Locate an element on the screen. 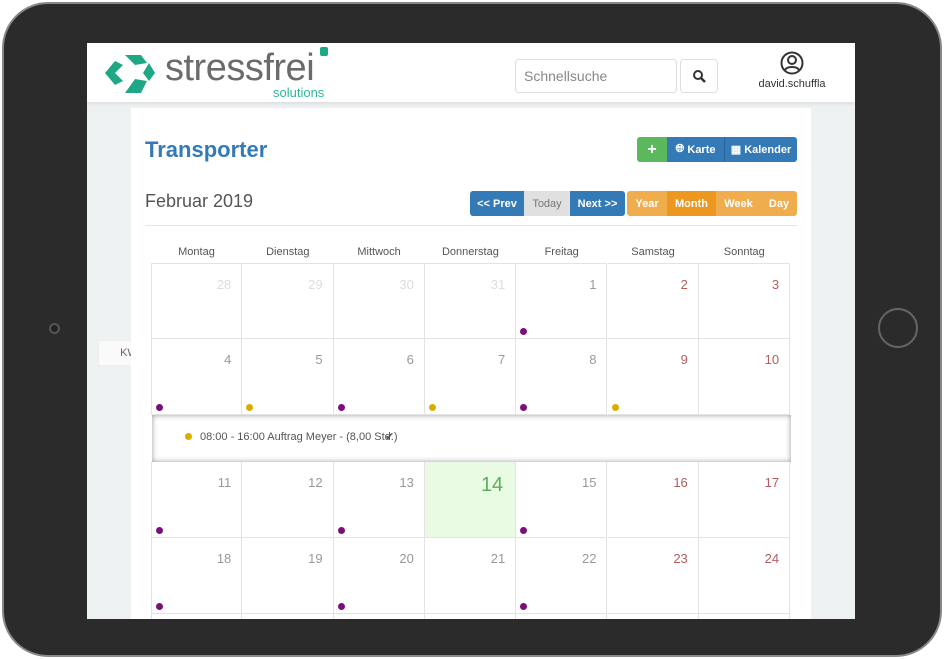 The height and width of the screenshot is (659, 944). map-button: 🌐︎ Karte is located at coordinates (695, 149).